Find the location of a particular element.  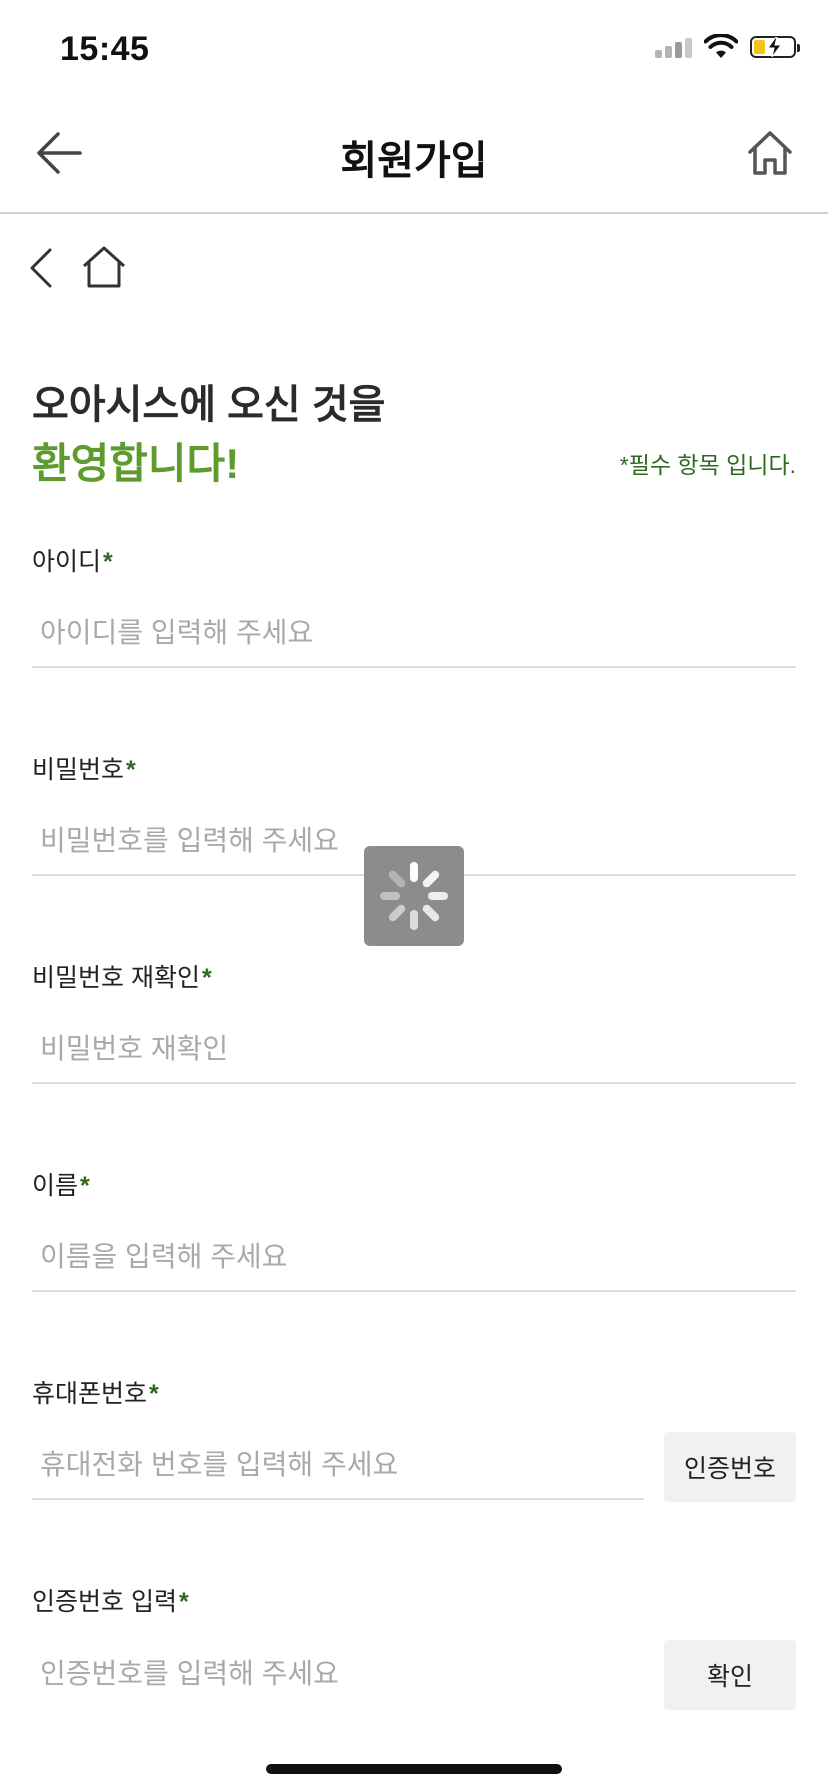

wifi-icon is located at coordinates (721, 46).